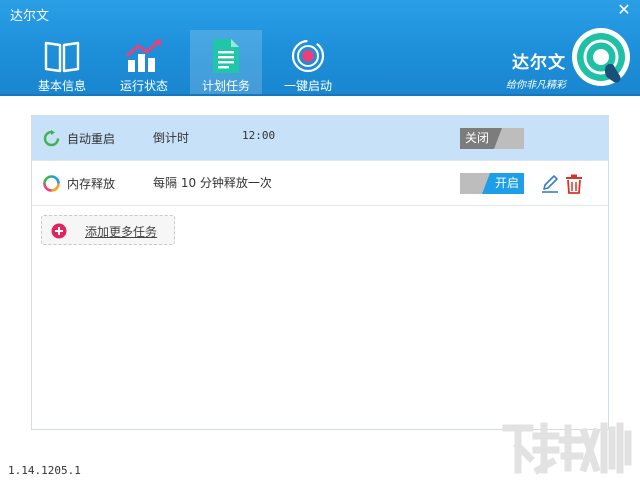 The width and height of the screenshot is (640, 480). I want to click on nav-label: 计划任务, so click(225, 86).